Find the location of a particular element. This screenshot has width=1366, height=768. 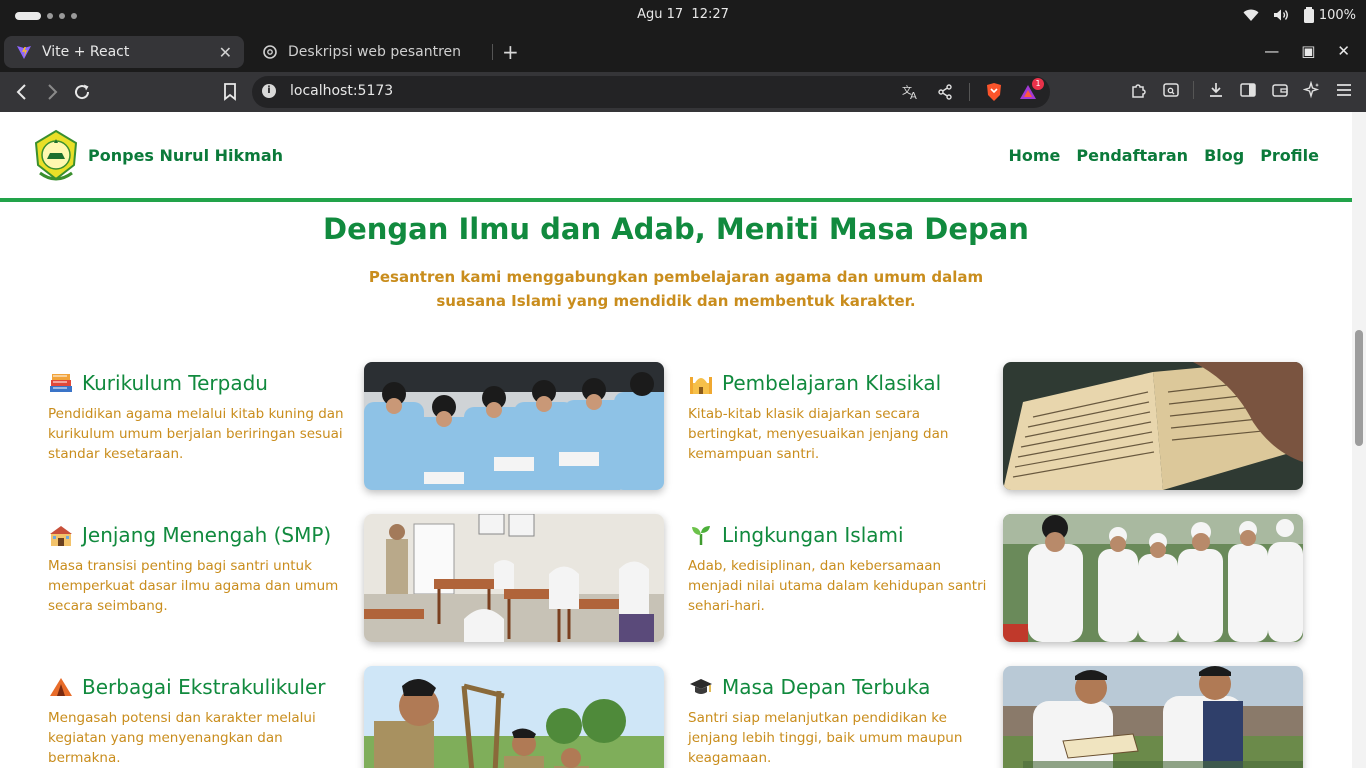

graduation-cap-icon is located at coordinates (701, 687).